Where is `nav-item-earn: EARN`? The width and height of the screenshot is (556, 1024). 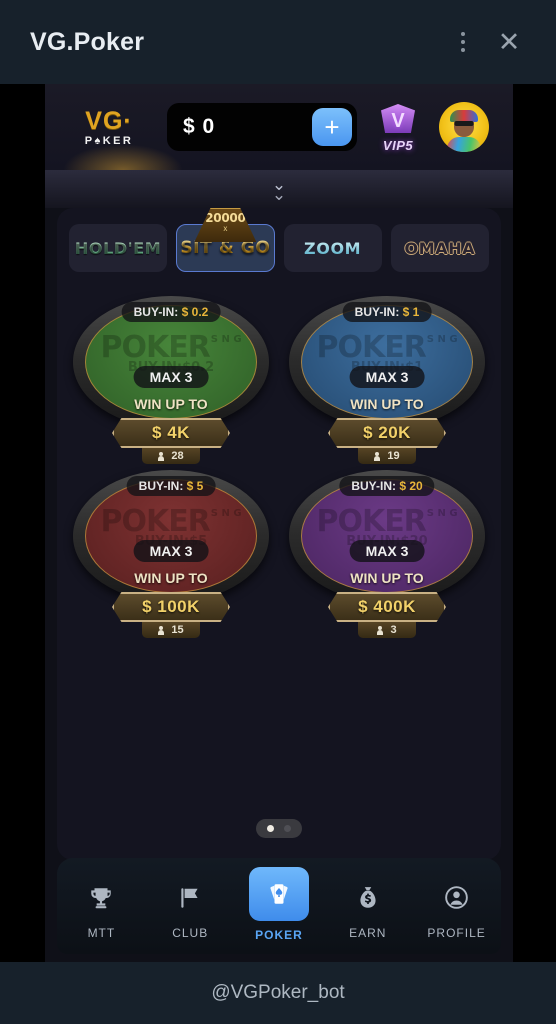
nav-item-earn: EARN is located at coordinates (367, 908).